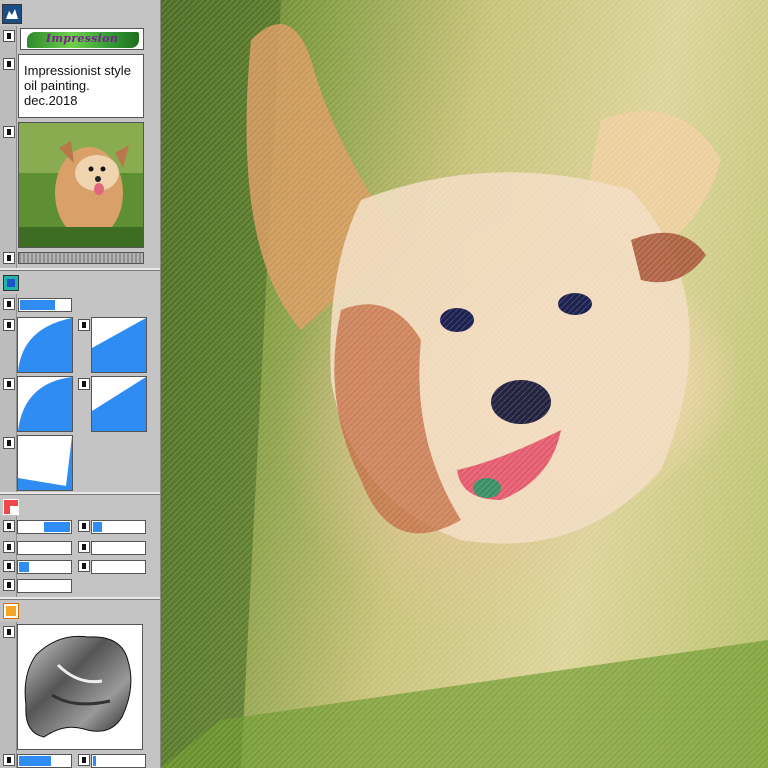 The width and height of the screenshot is (768, 768). What do you see at coordinates (118, 548) in the screenshot?
I see `brush-slant-slider` at bounding box center [118, 548].